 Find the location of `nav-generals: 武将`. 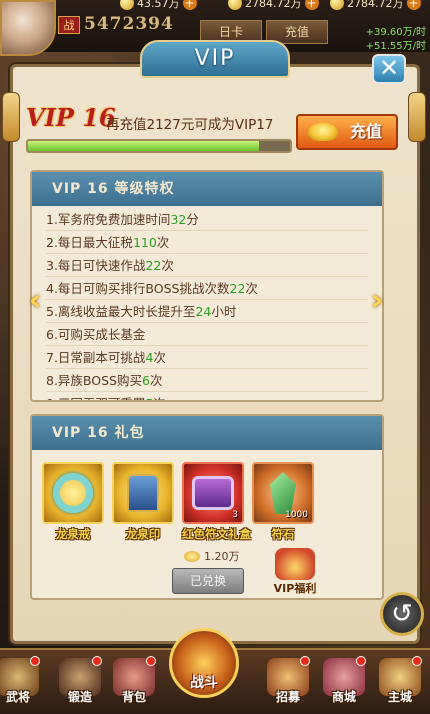

nav-generals: 武将 is located at coordinates (22, 680).